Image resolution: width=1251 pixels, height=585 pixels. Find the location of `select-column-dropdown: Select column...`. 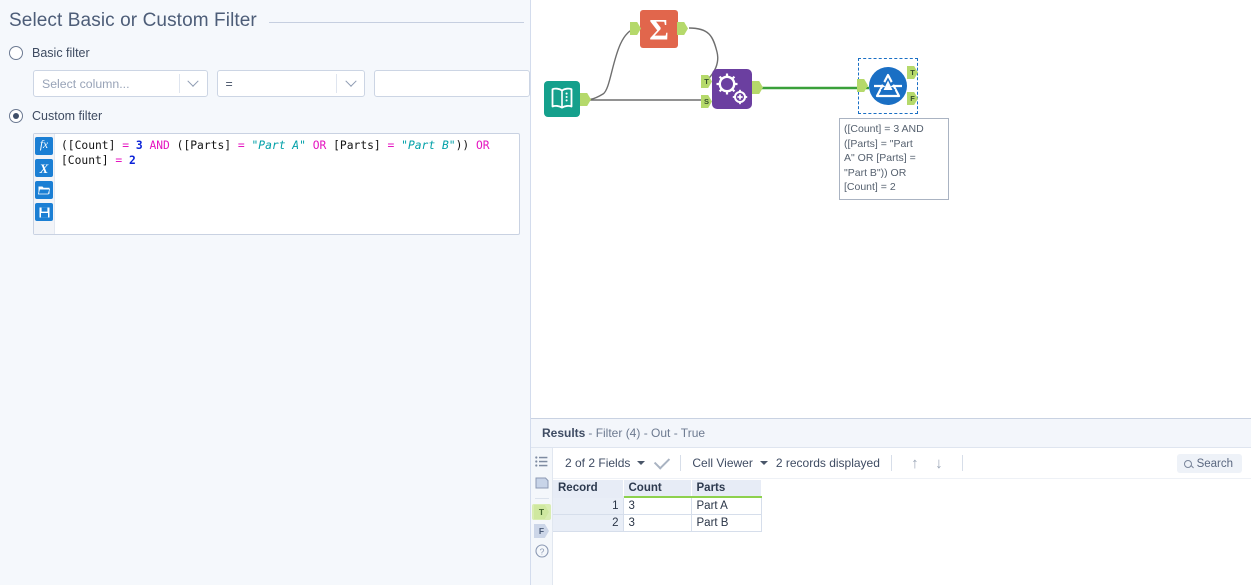

select-column-dropdown: Select column... is located at coordinates (120, 83).